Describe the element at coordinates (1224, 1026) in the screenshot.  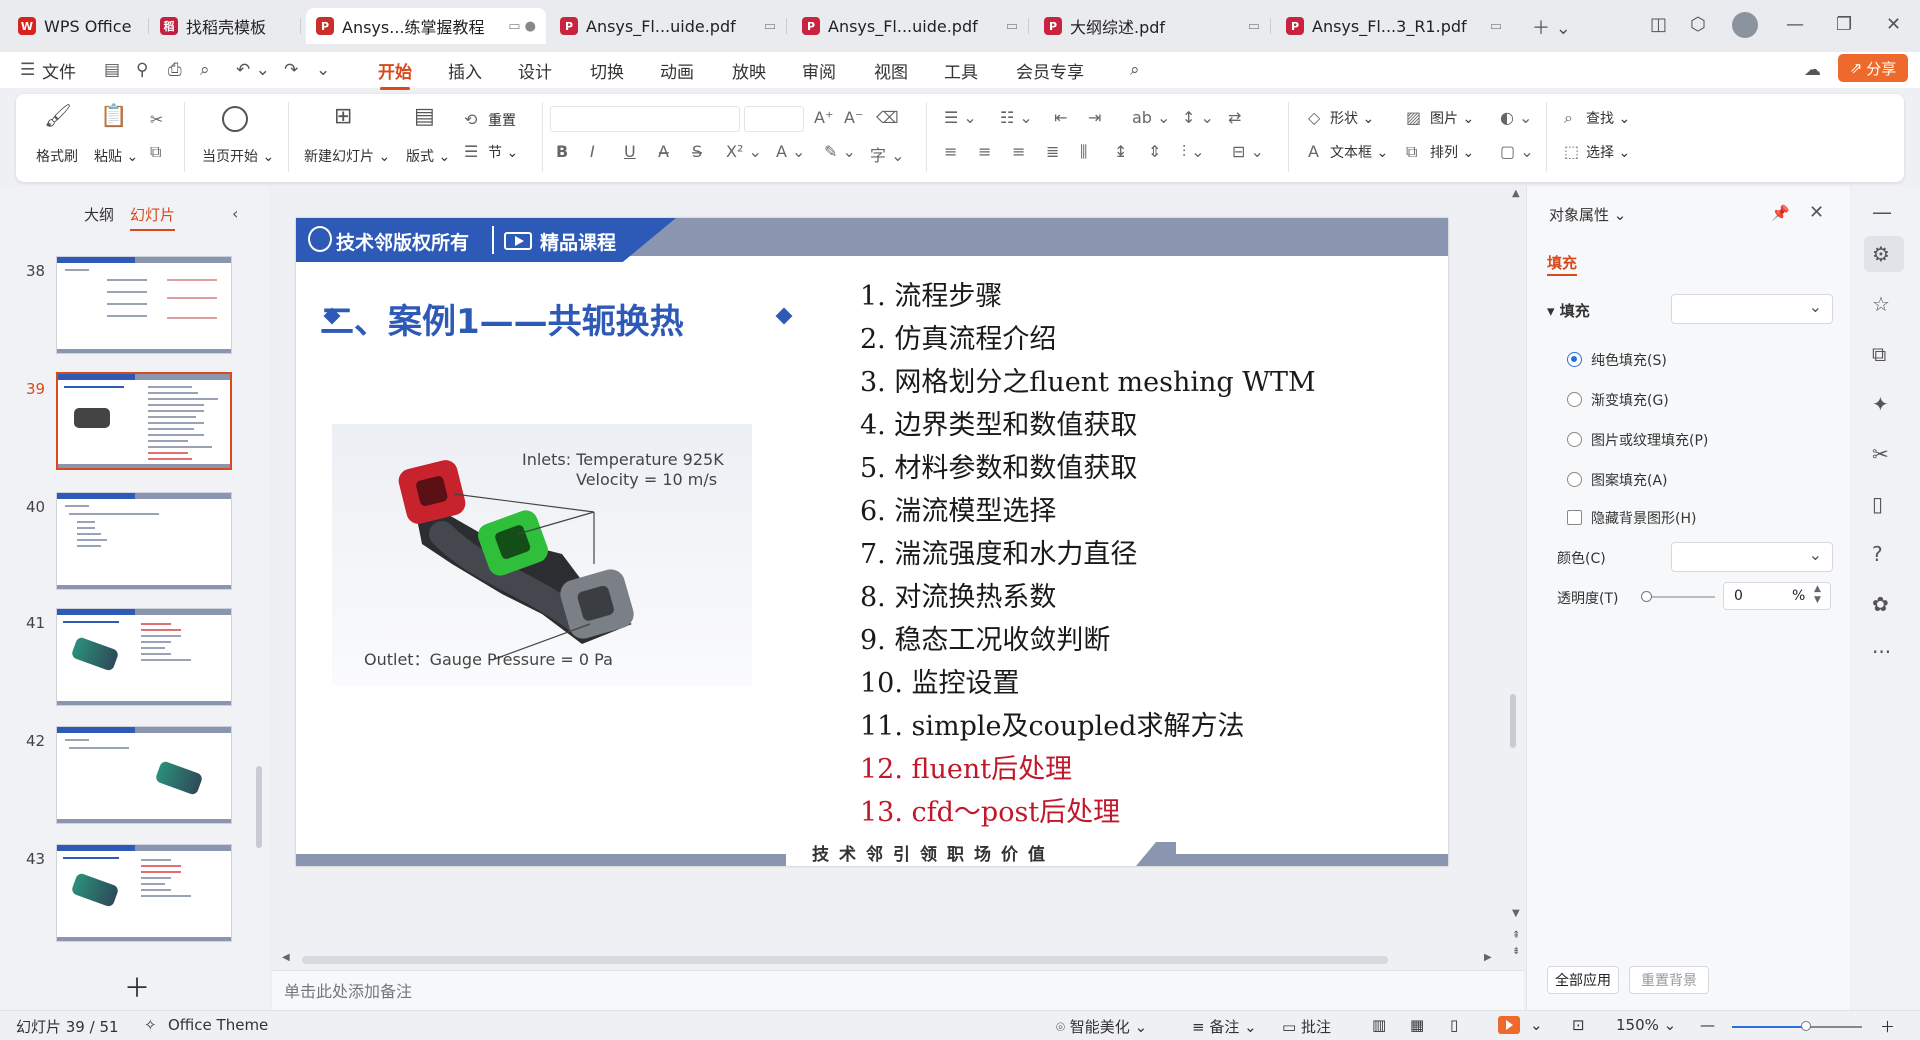
I see `notes-button: ≡ 备注 ⌄` at that location.